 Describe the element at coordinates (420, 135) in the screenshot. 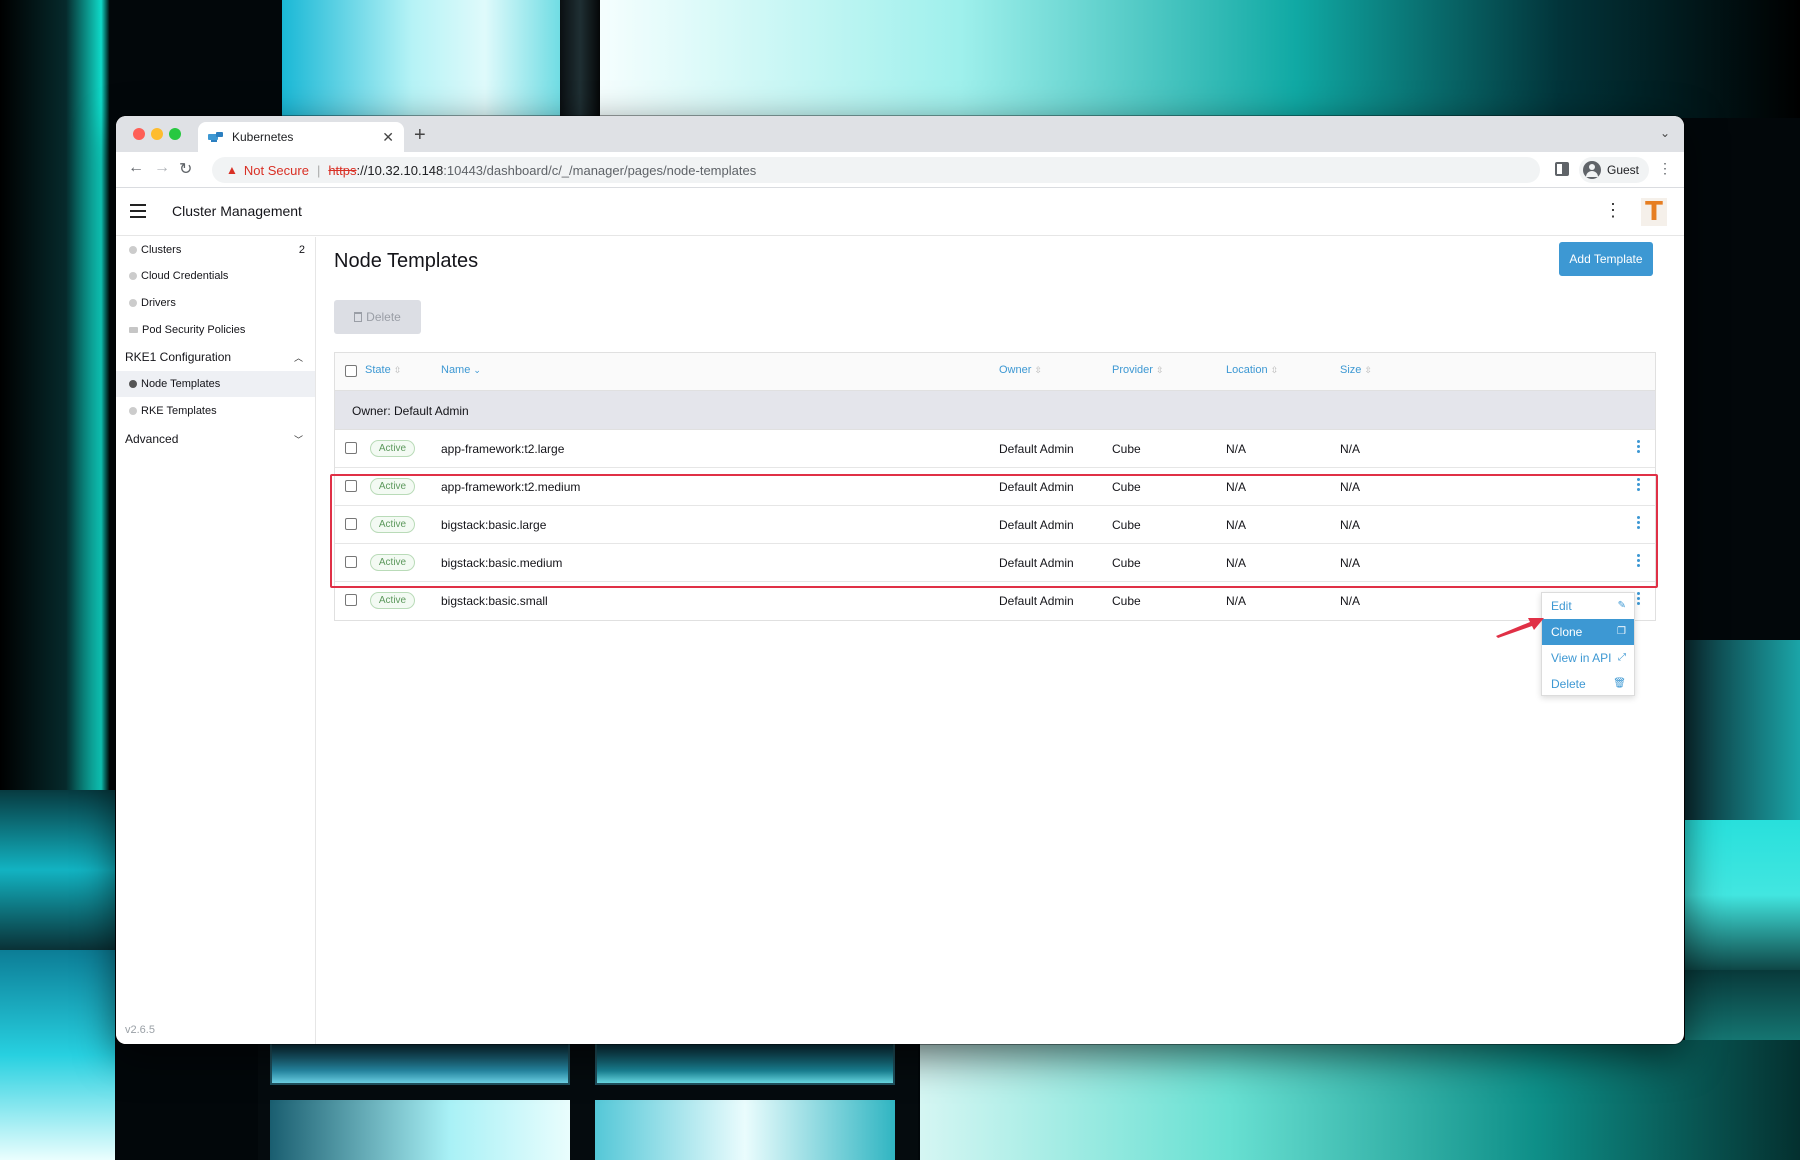

I see `new-tab-button: +` at that location.